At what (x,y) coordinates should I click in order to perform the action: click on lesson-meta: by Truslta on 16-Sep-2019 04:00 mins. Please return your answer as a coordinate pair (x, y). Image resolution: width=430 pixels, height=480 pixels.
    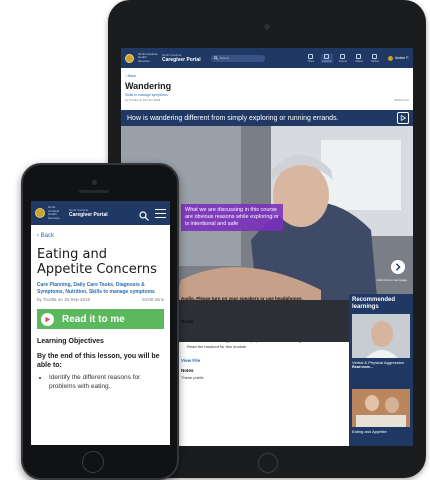
    Looking at the image, I should click on (100, 299).